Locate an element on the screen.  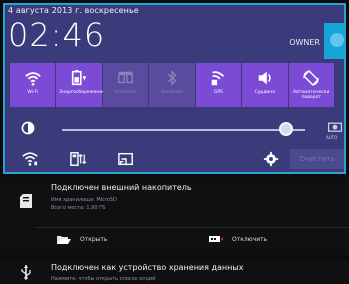
wifi-signal-icon is located at coordinates (30, 159).